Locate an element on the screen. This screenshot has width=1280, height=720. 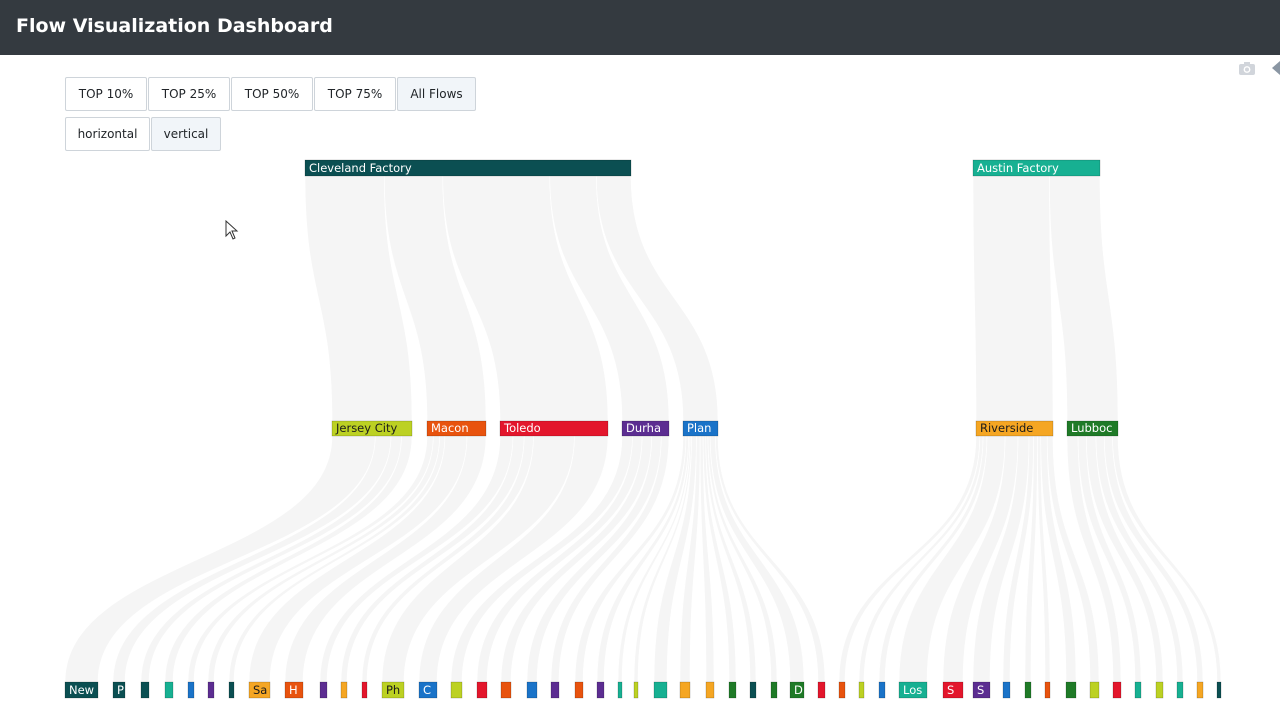
node-destination-47-bar is located at coordinates (1219, 690).